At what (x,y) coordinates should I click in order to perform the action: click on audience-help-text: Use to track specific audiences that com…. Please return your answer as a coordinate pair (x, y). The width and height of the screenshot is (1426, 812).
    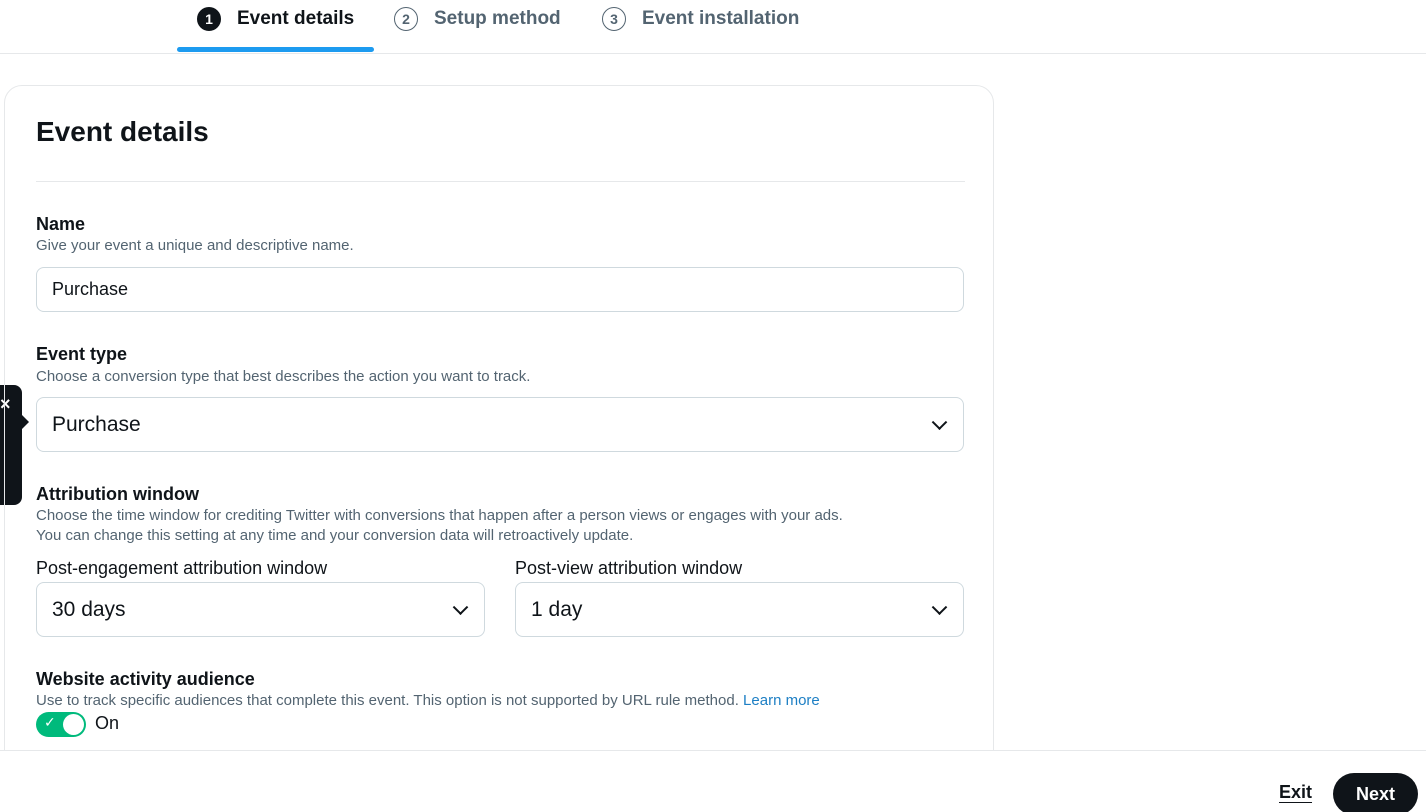
    Looking at the image, I should click on (390, 700).